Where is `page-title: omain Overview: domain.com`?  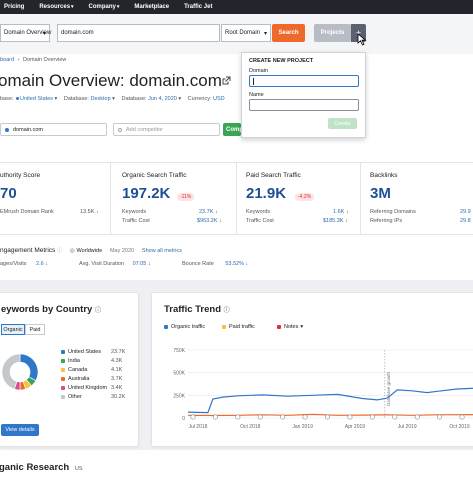 page-title: omain Overview: domain.com is located at coordinates (111, 80).